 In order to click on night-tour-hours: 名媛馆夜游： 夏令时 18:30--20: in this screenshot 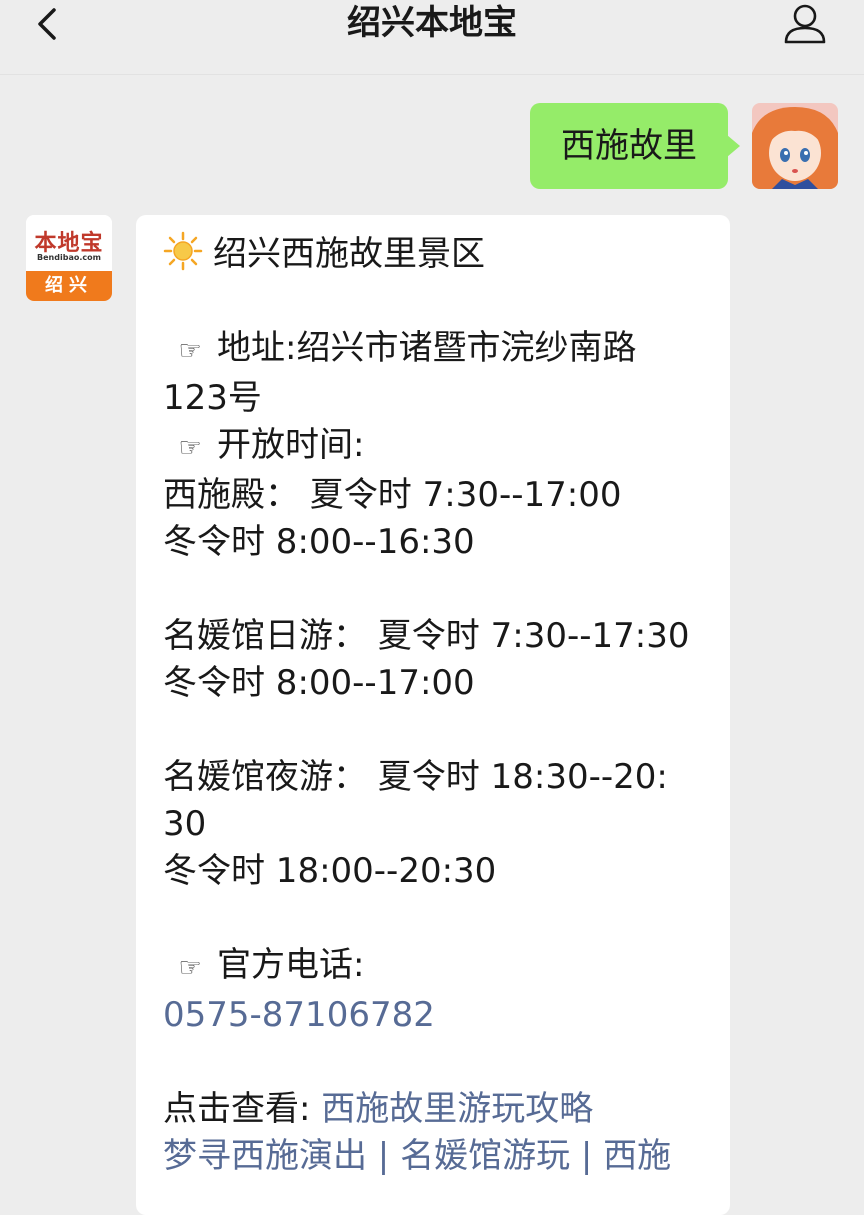, I will do `click(415, 777)`.